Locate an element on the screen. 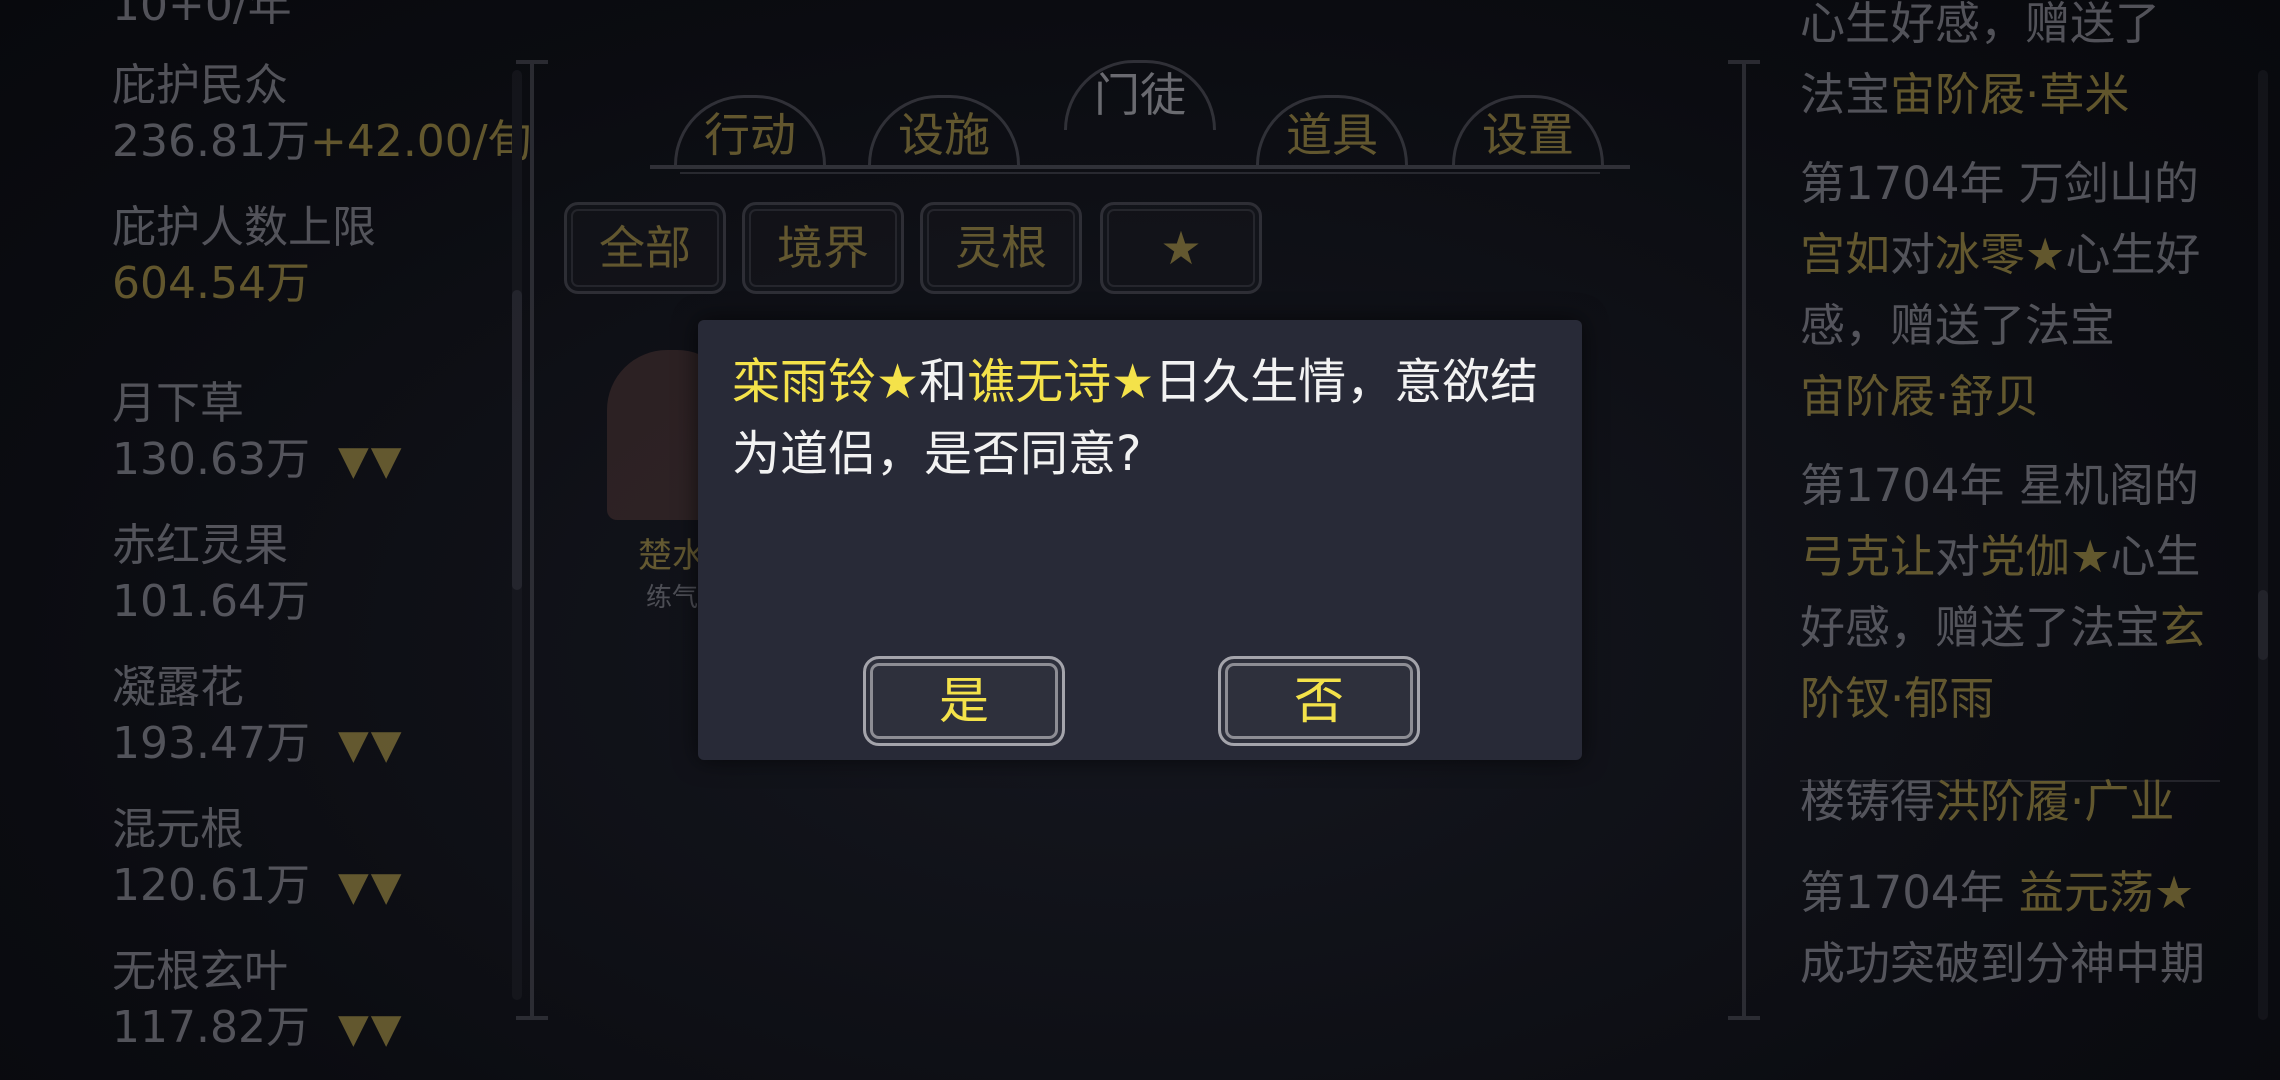 This screenshot has width=2280, height=1080. no-button: 否 is located at coordinates (1319, 701).